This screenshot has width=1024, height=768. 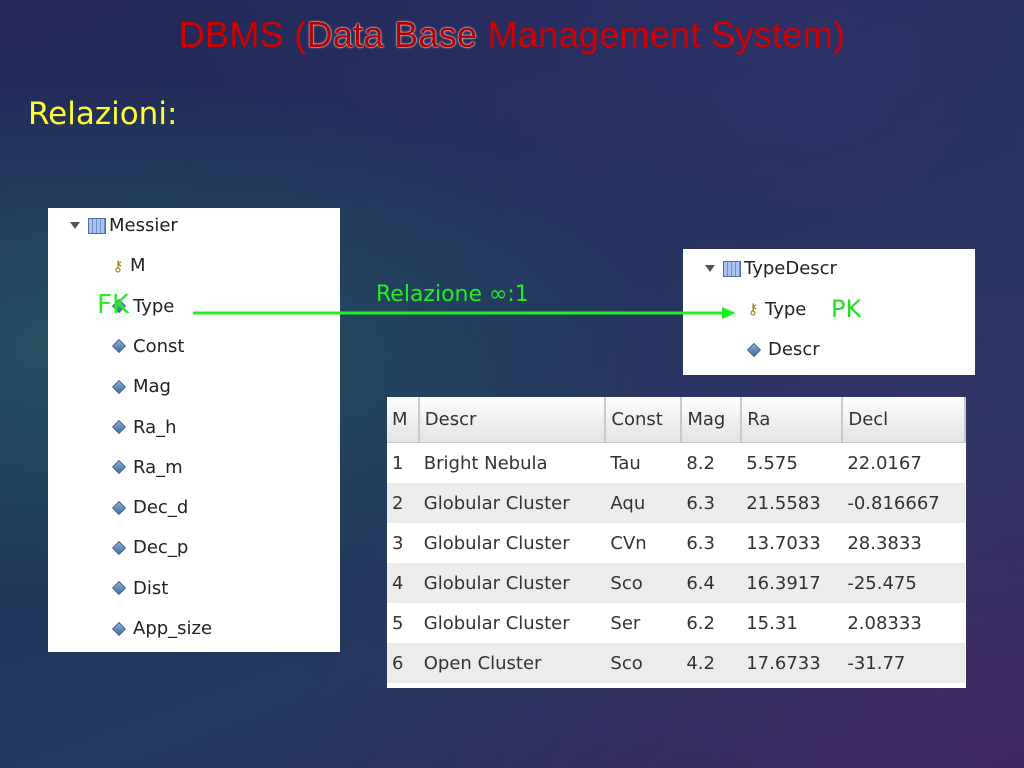 I want to click on fk-label: FK, so click(x=113, y=305).